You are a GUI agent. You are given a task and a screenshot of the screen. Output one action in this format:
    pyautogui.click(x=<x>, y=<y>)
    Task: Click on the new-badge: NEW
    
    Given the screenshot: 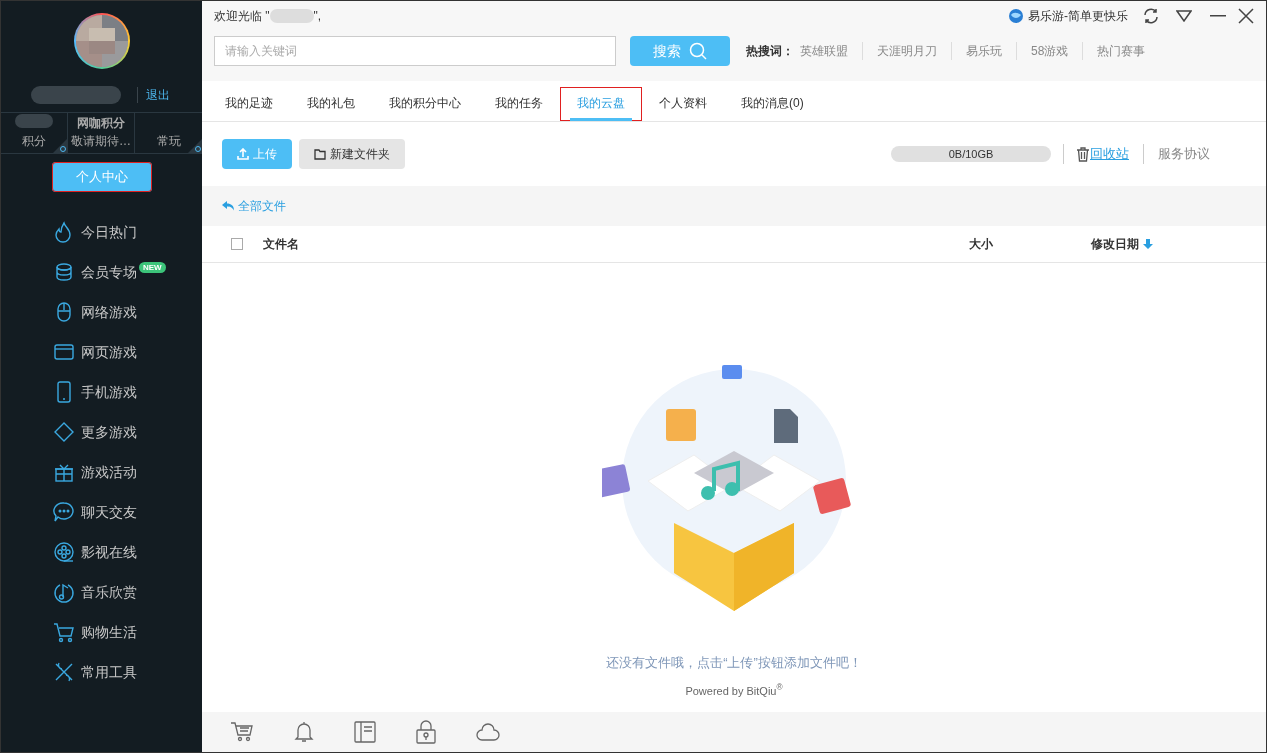 What is the action you would take?
    pyautogui.click(x=152, y=267)
    